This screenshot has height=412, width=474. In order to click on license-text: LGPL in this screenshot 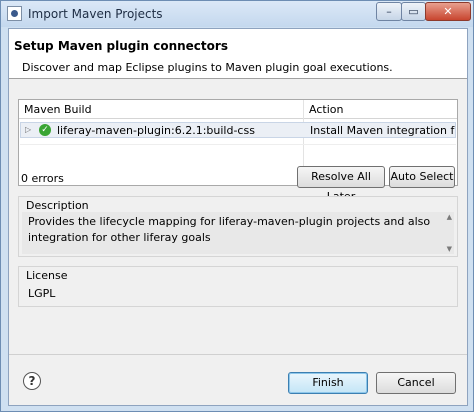, I will do `click(42, 293)`.